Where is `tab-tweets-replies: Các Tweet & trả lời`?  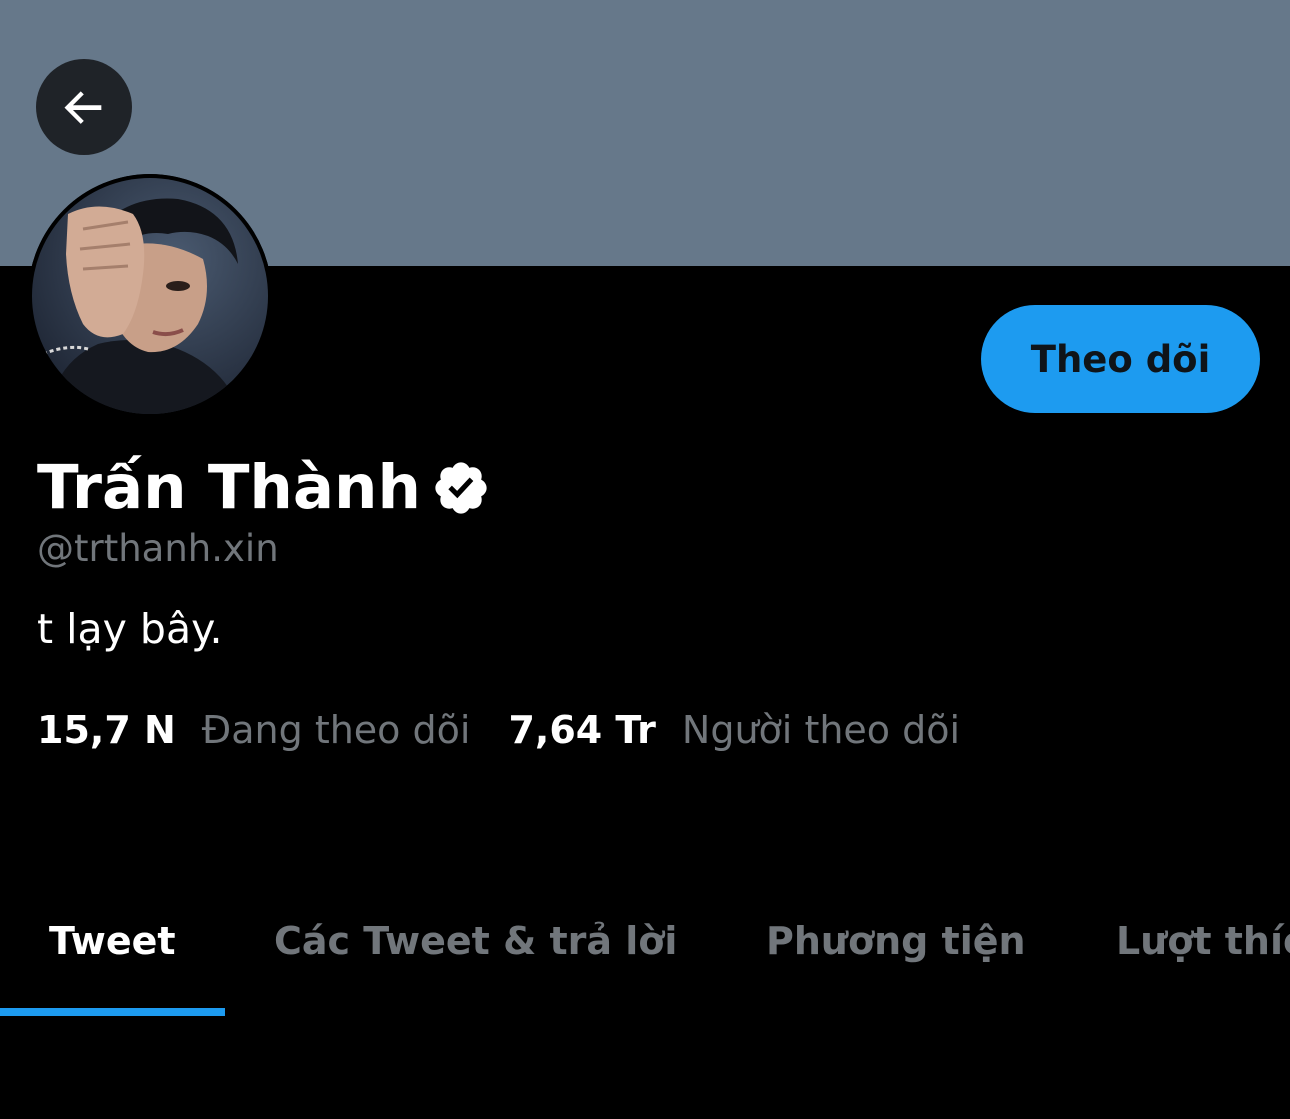
tab-tweets-replies: Các Tweet & trả lời is located at coordinates (475, 960).